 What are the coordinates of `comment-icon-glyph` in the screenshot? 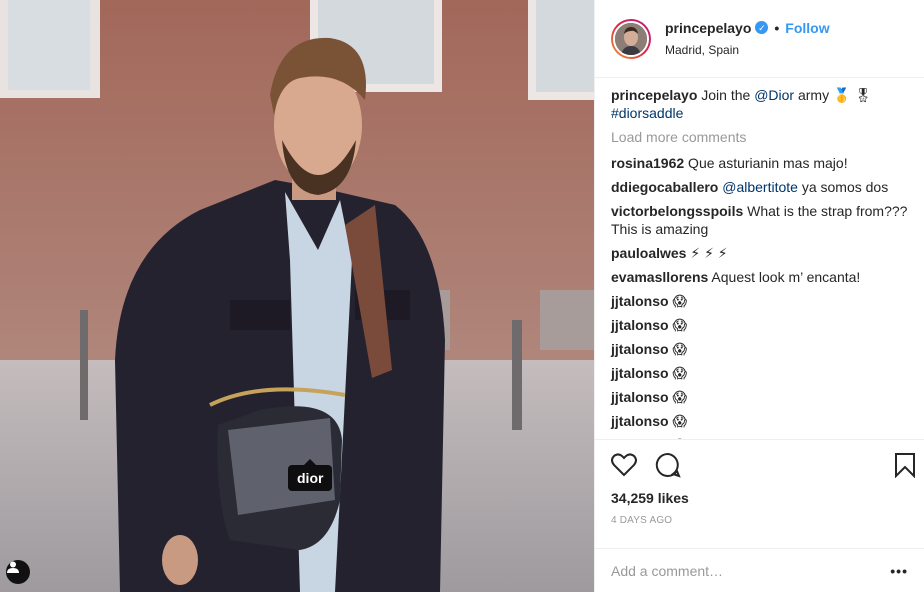 It's located at (668, 465).